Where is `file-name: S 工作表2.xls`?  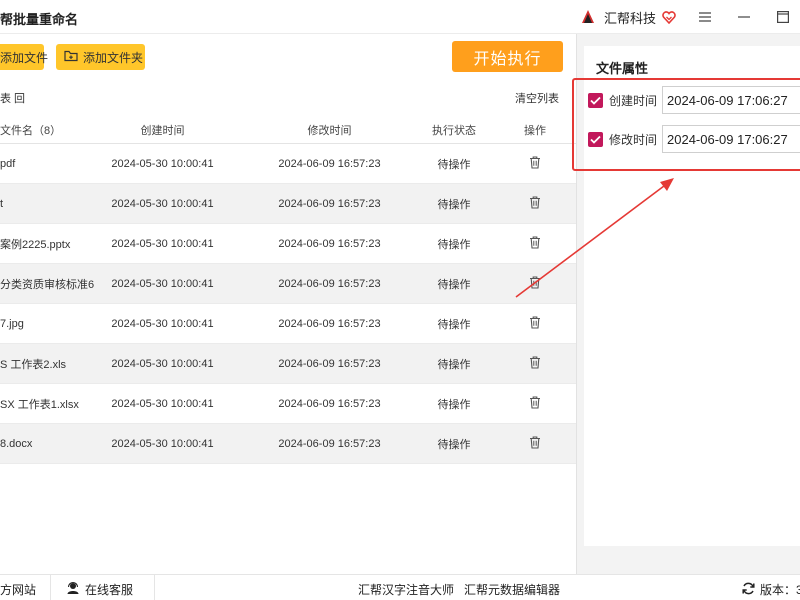
file-name: S 工作表2.xls is located at coordinates (33, 364).